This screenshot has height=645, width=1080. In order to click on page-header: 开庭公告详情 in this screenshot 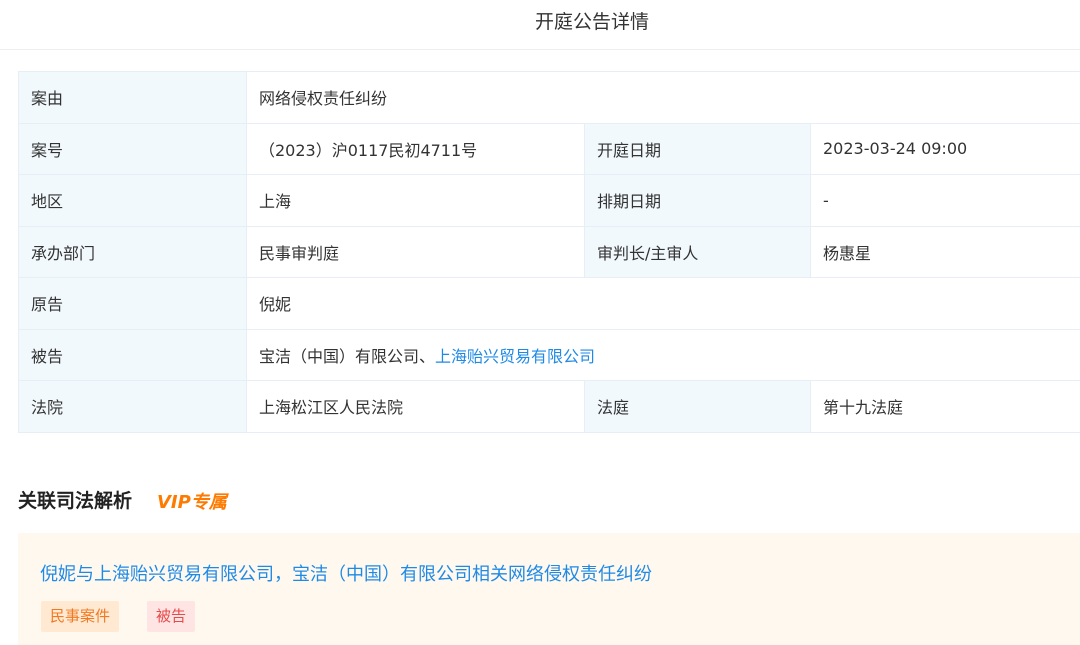, I will do `click(540, 25)`.